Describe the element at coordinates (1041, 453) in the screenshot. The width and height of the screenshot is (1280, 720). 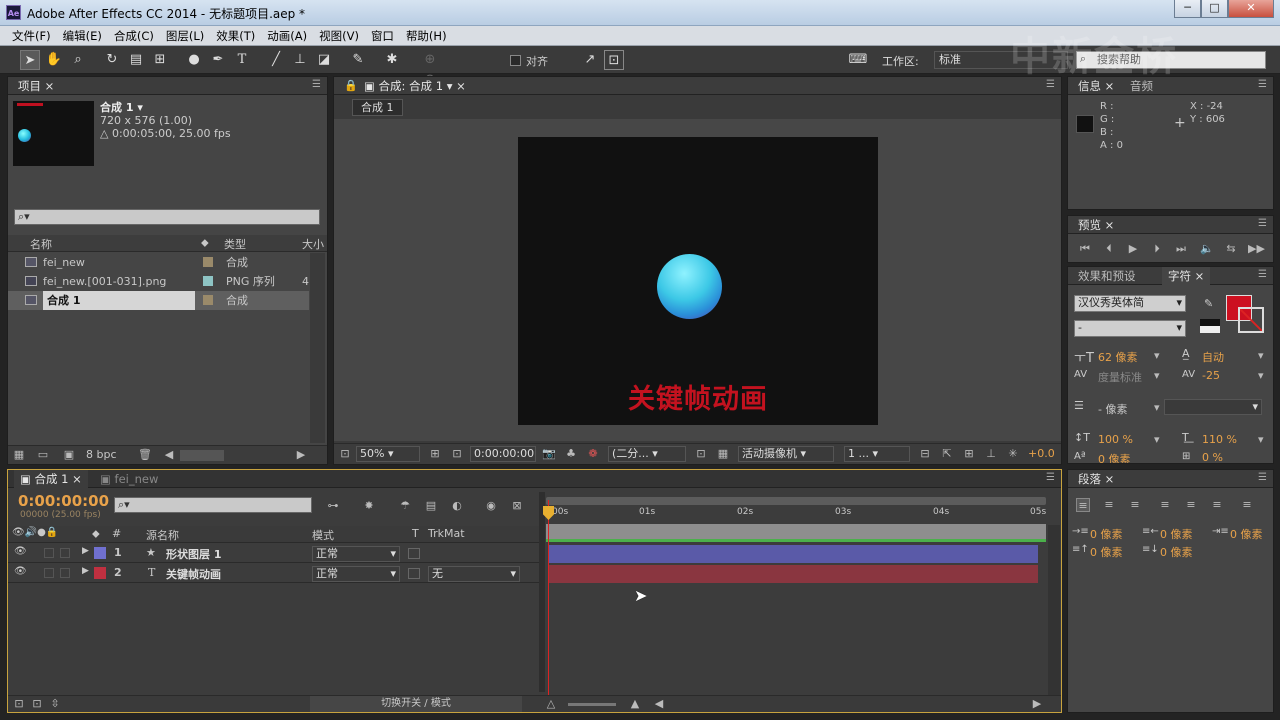
I see `exposure-value: +0.0` at that location.